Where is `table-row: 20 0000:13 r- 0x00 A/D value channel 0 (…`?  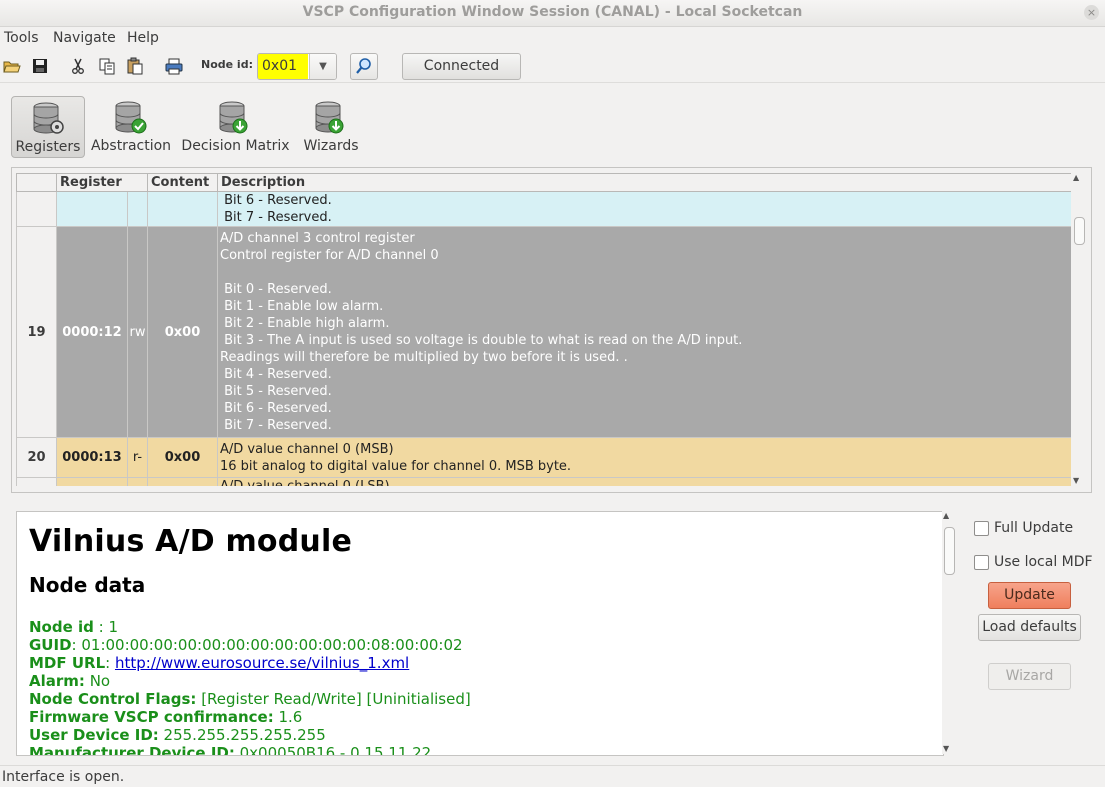
table-row: 20 0000:13 r- 0x00 A/D value channel 0 (… is located at coordinates (543, 457).